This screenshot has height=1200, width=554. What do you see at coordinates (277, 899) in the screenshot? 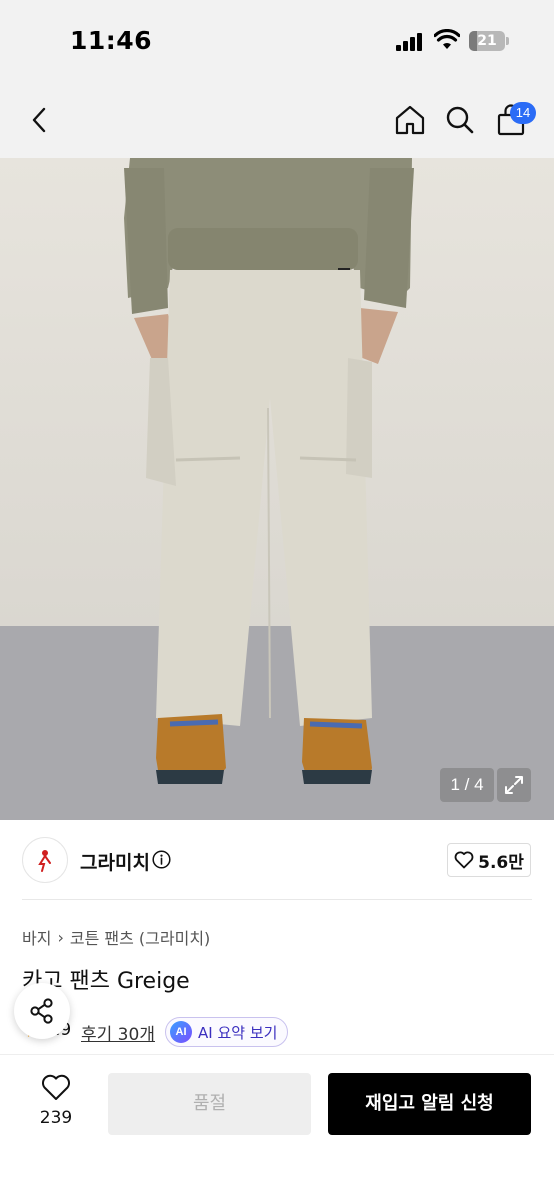
I see `divider` at bounding box center [277, 899].